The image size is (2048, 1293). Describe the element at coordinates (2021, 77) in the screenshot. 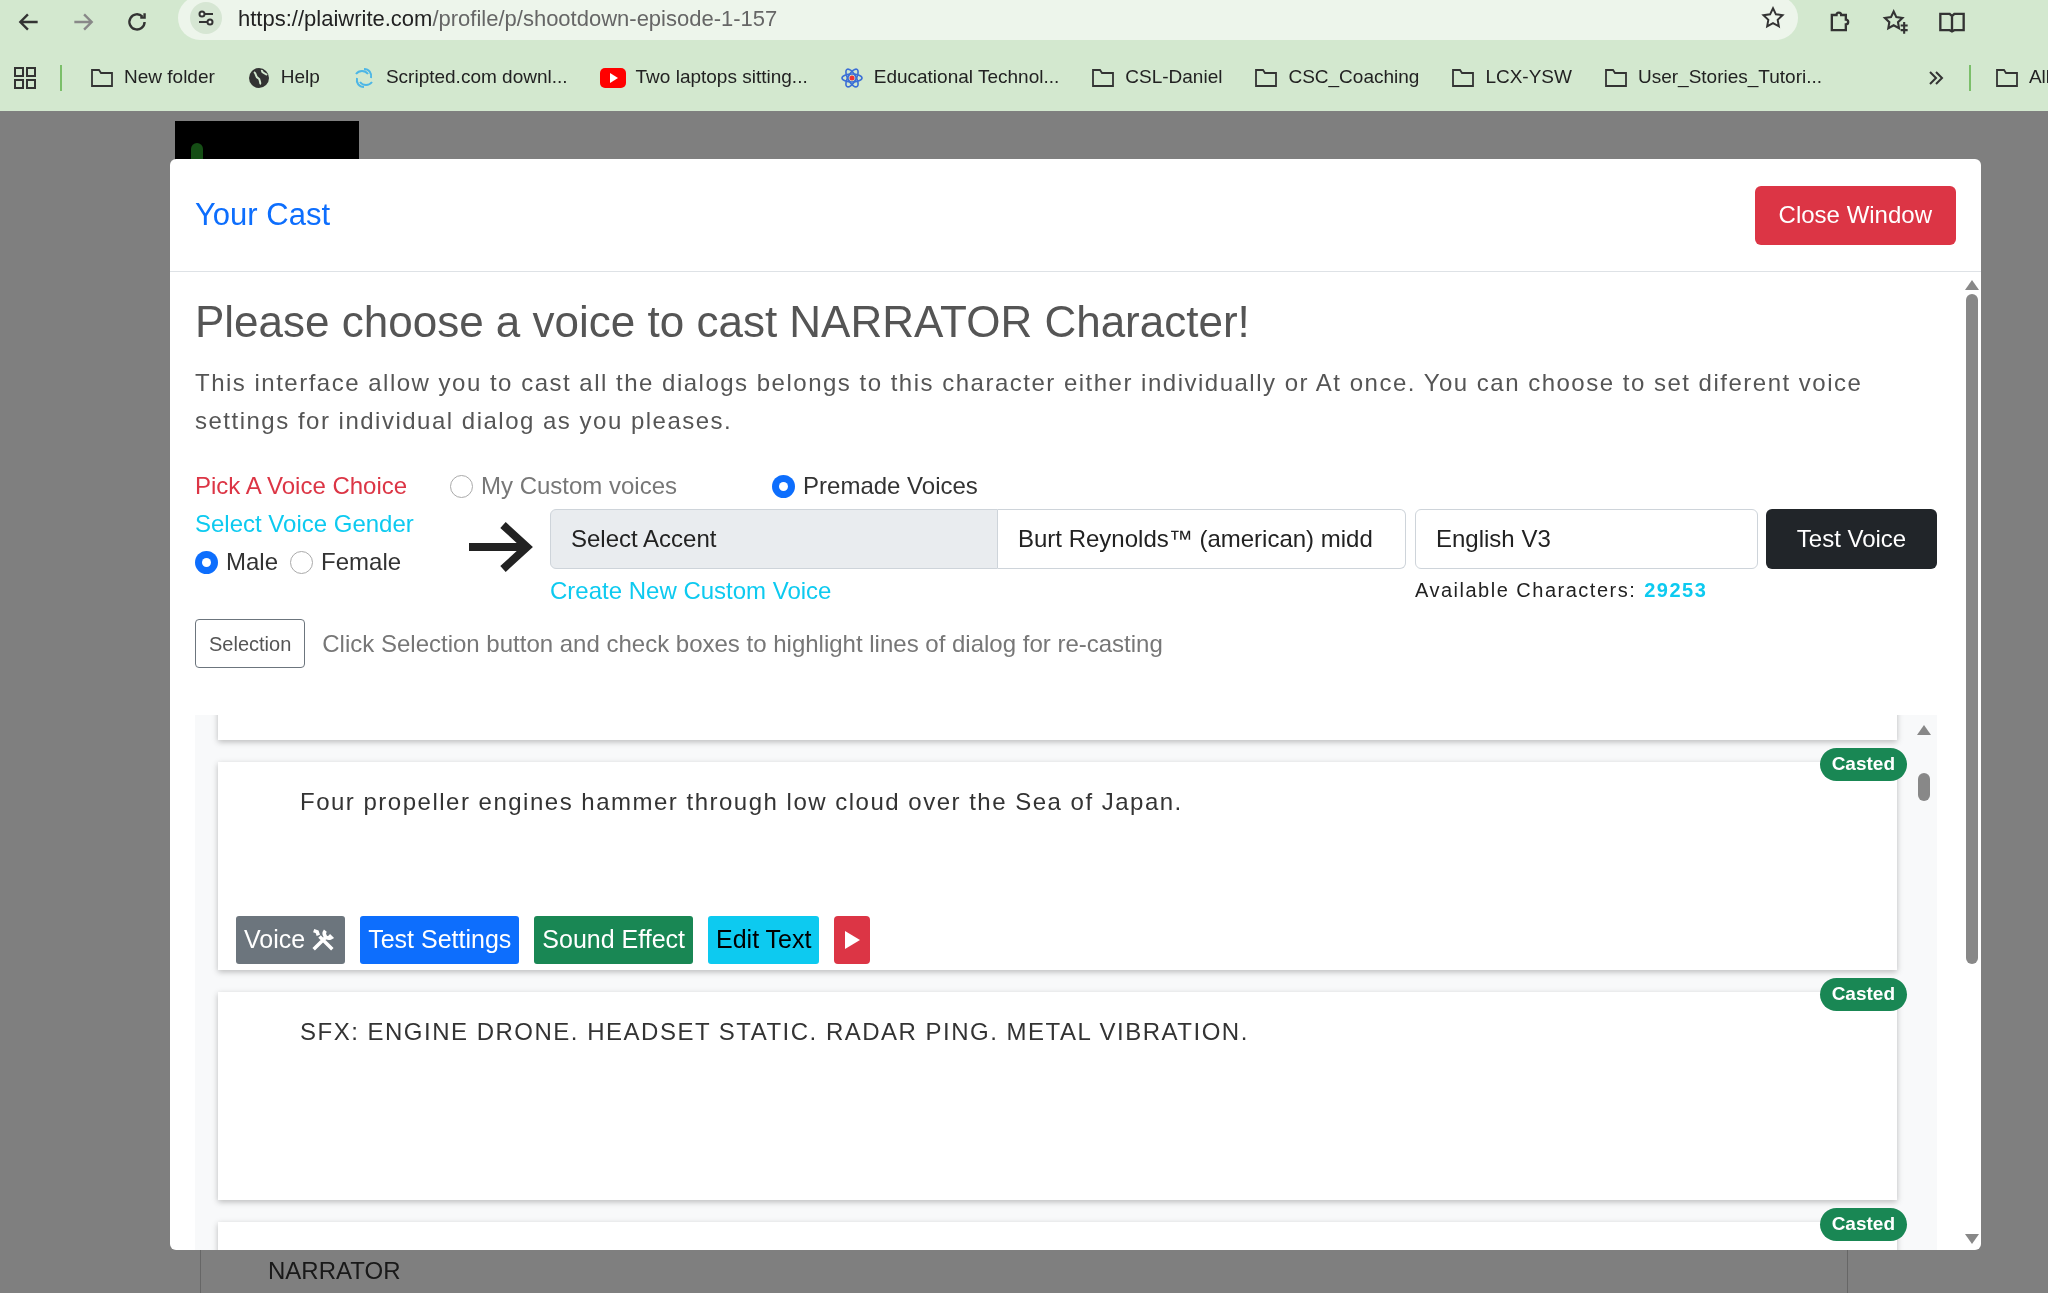

I see `bookmark: All` at that location.